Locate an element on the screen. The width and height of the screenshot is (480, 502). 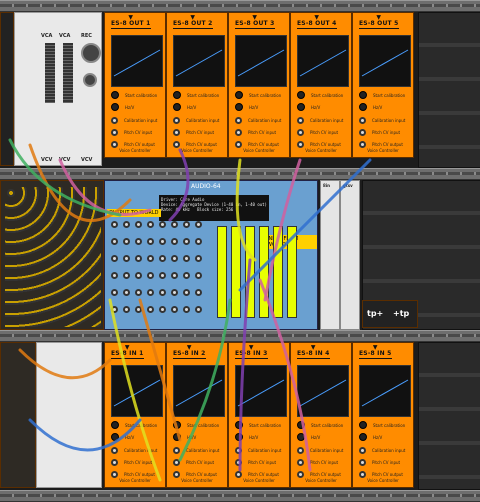
vca-fader is located at coordinates (50, 73).